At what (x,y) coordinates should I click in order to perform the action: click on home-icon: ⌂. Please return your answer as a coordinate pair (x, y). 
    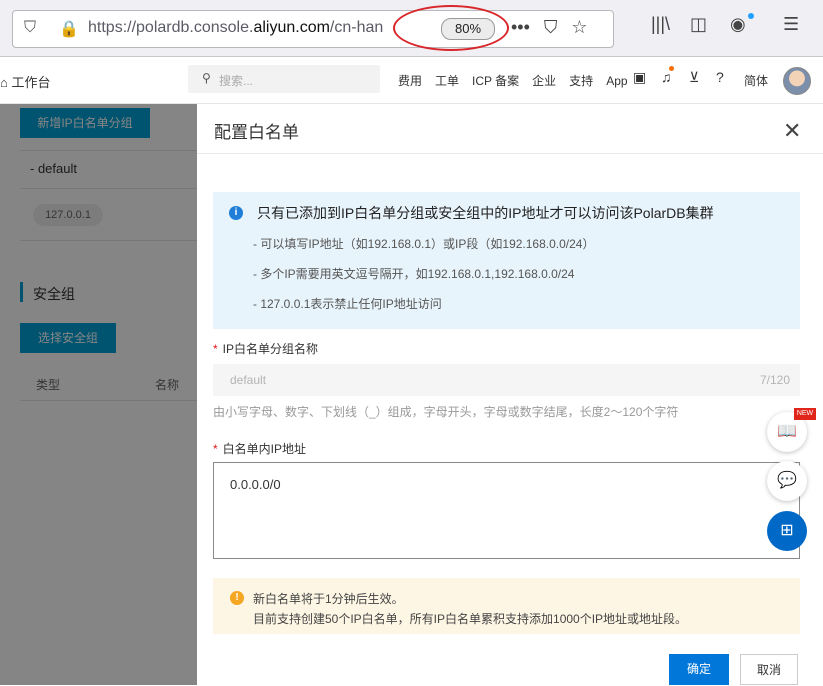
    Looking at the image, I should click on (6, 82).